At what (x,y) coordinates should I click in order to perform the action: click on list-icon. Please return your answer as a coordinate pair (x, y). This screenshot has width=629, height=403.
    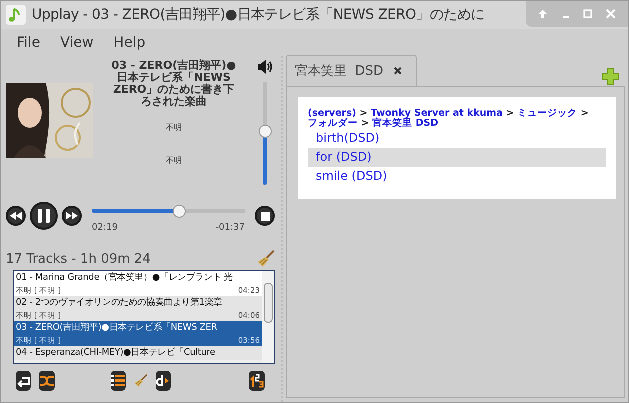
    Looking at the image, I should click on (118, 381).